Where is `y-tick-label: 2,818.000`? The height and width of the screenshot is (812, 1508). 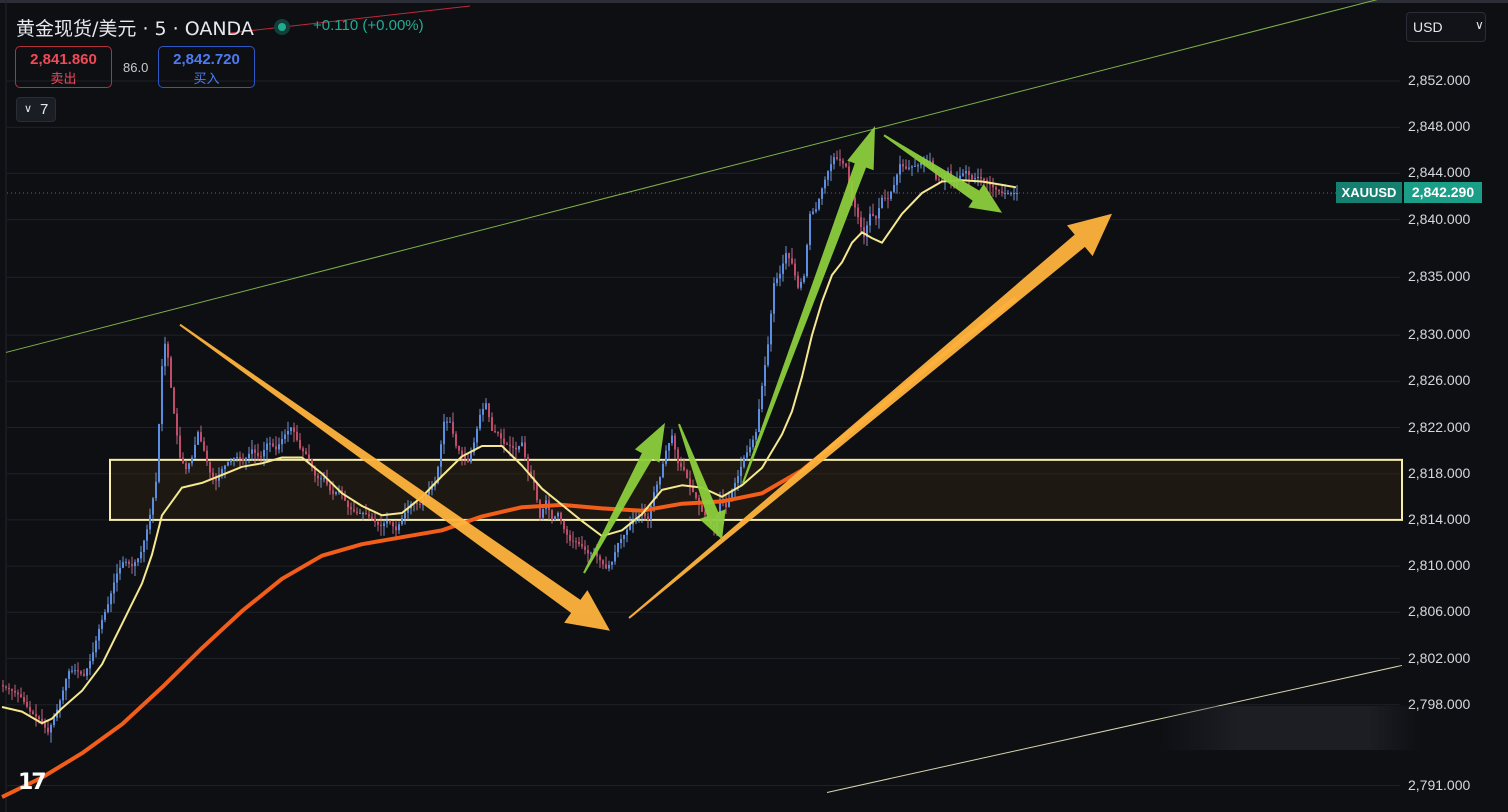 y-tick-label: 2,818.000 is located at coordinates (1439, 472).